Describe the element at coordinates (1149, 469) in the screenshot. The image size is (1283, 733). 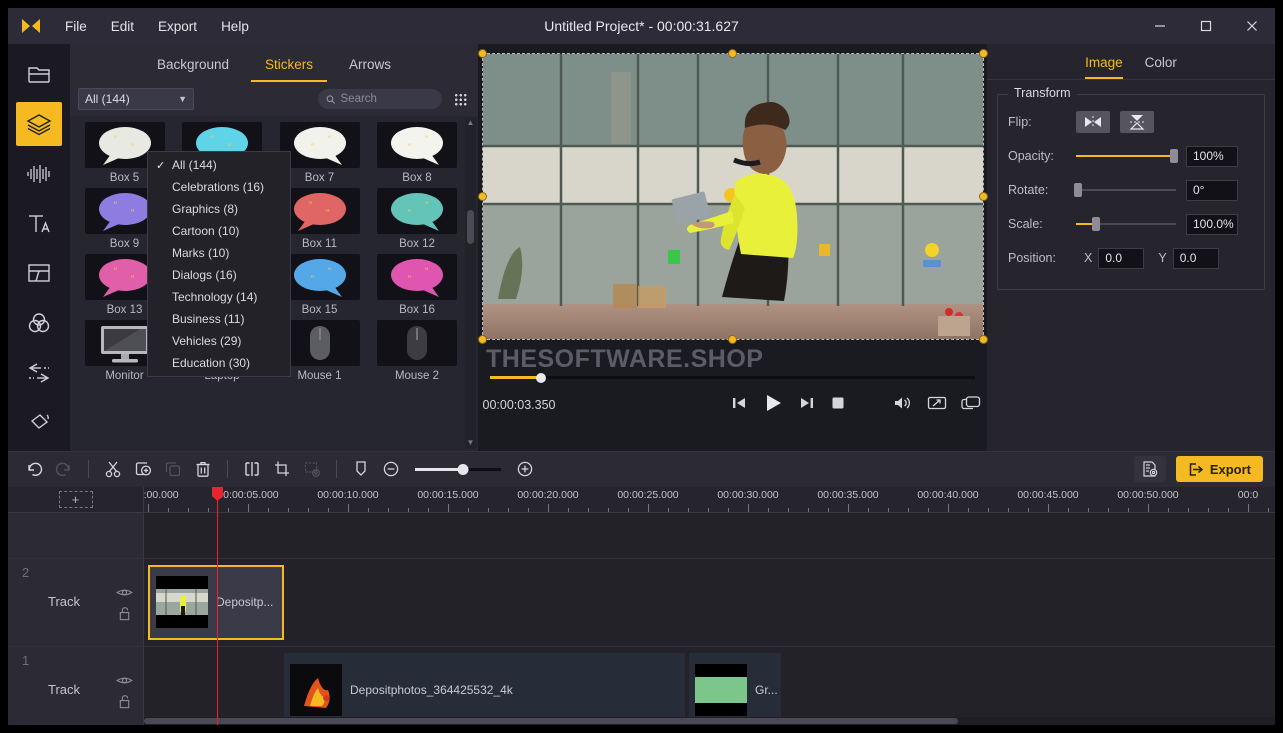
I see `project-settings-icon` at that location.